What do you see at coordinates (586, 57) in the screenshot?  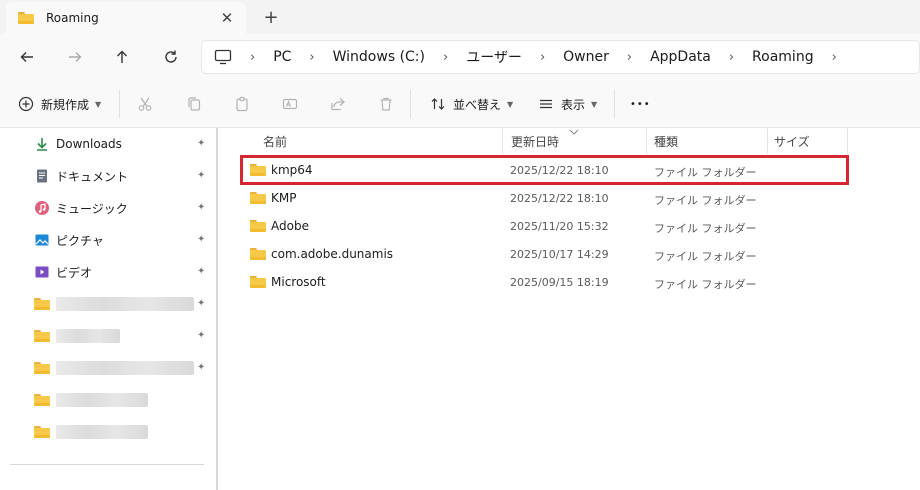 I see `breadcrumb-owner: Owner` at bounding box center [586, 57].